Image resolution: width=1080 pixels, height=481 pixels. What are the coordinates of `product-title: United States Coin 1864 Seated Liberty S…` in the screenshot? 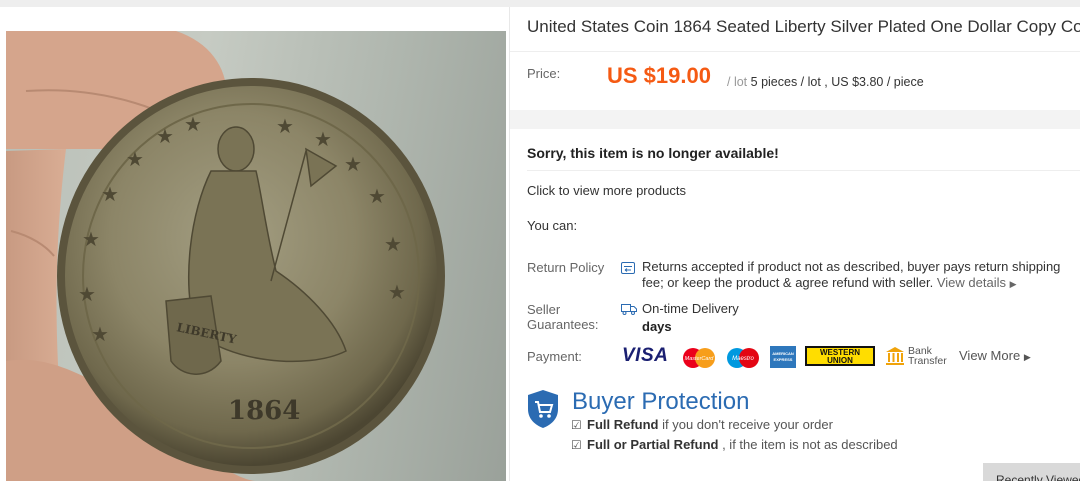 It's located at (803, 26).